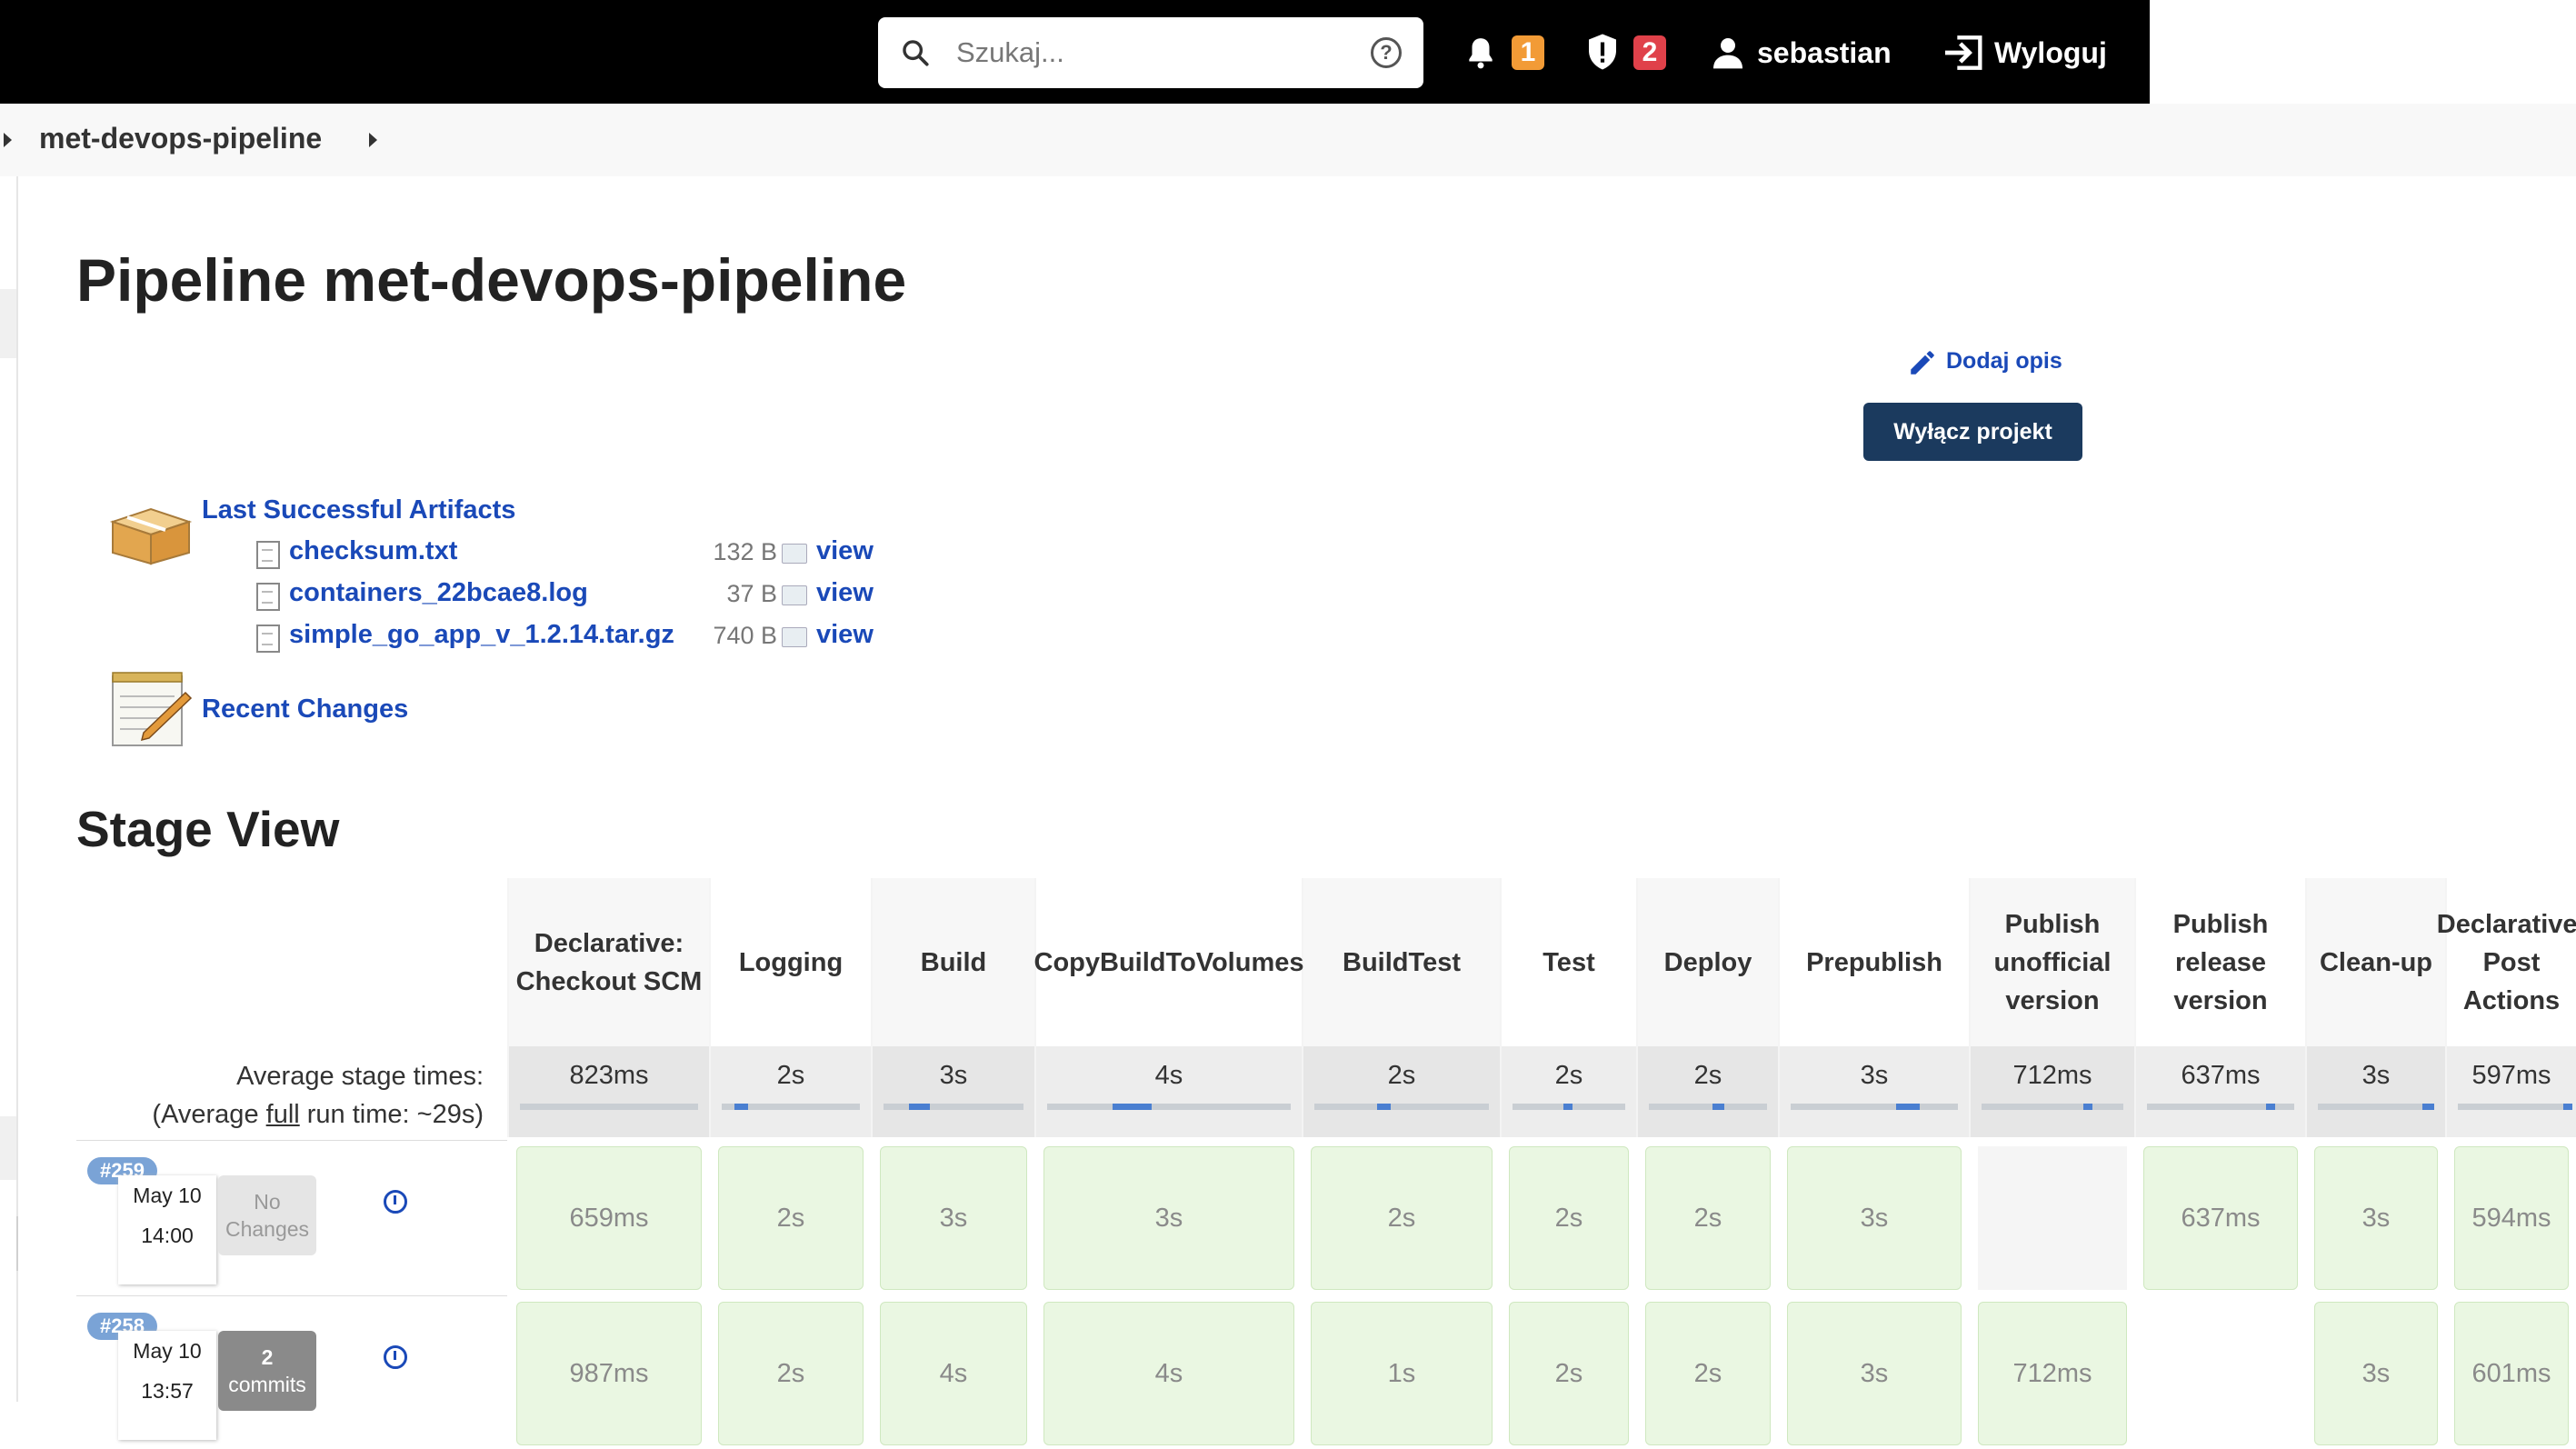  Describe the element at coordinates (609, 1218) in the screenshot. I see `stage-result-cell: 659ms` at that location.